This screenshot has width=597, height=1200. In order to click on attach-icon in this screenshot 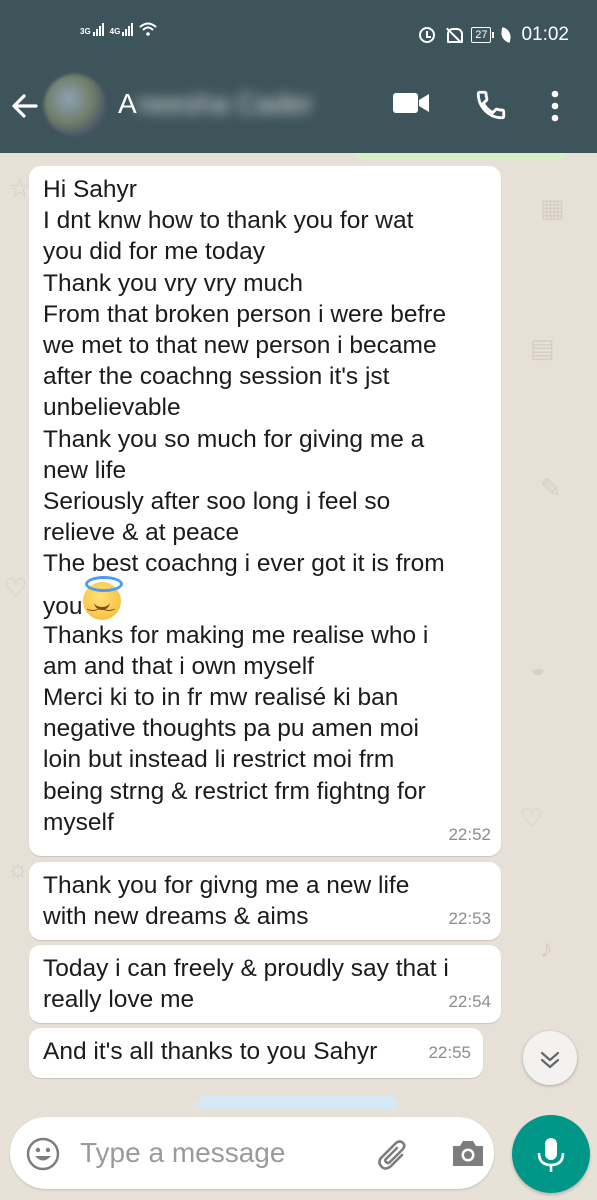, I will do `click(394, 1155)`.